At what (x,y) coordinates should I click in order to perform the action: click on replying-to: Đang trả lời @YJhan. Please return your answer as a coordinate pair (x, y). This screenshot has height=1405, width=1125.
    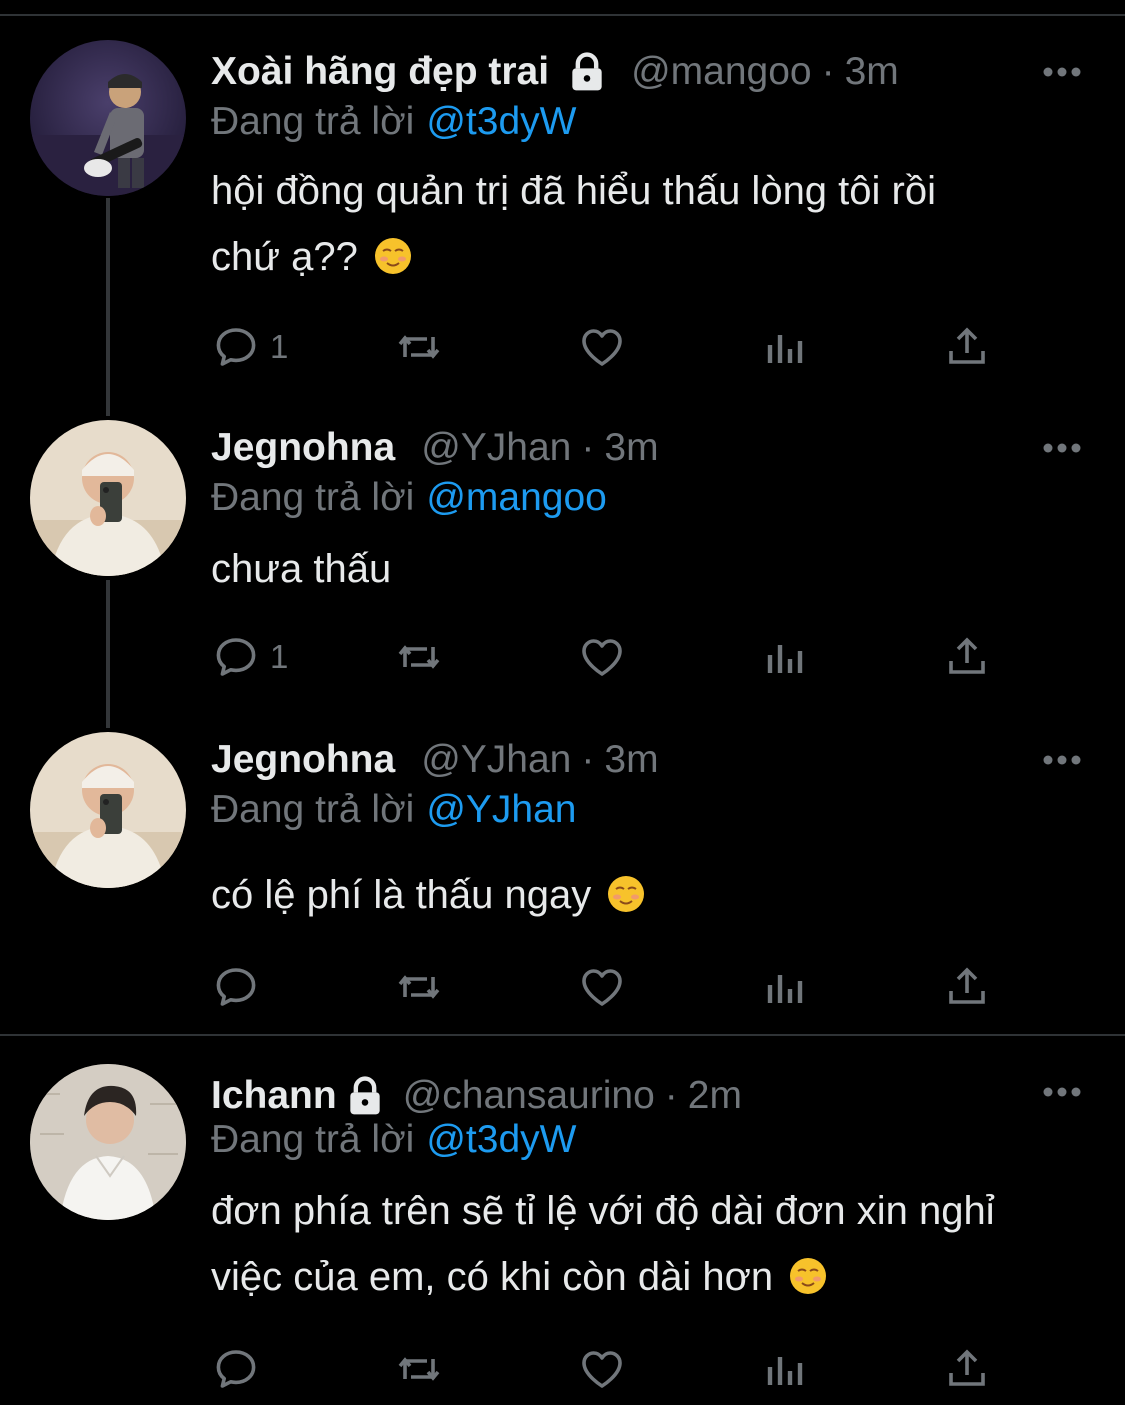
    Looking at the image, I should click on (394, 810).